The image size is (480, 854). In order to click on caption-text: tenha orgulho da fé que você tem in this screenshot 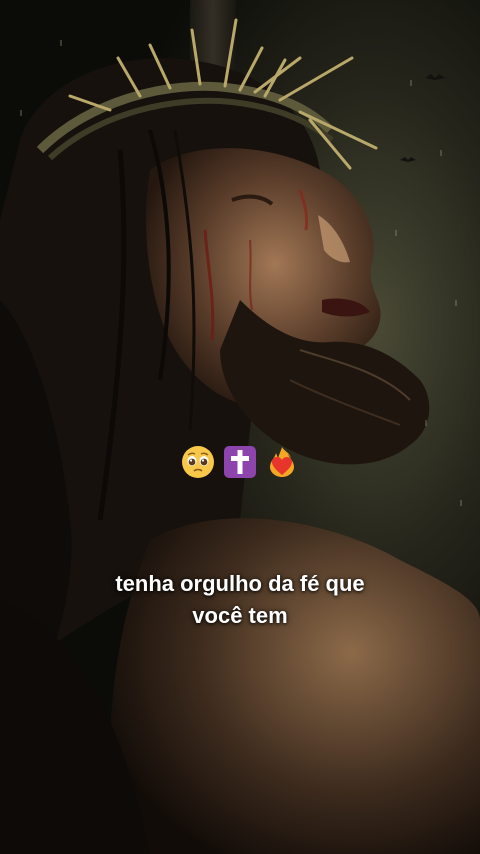, I will do `click(240, 600)`.